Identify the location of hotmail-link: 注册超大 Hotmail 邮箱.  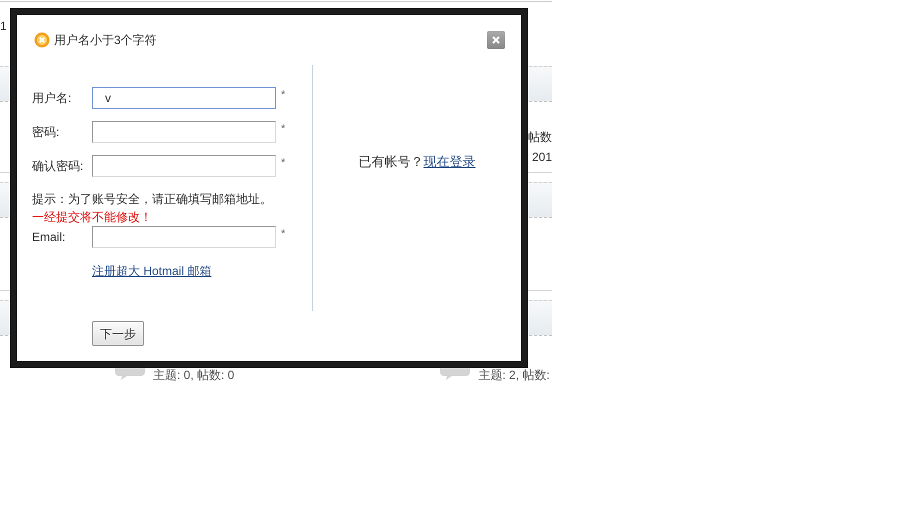
(152, 271).